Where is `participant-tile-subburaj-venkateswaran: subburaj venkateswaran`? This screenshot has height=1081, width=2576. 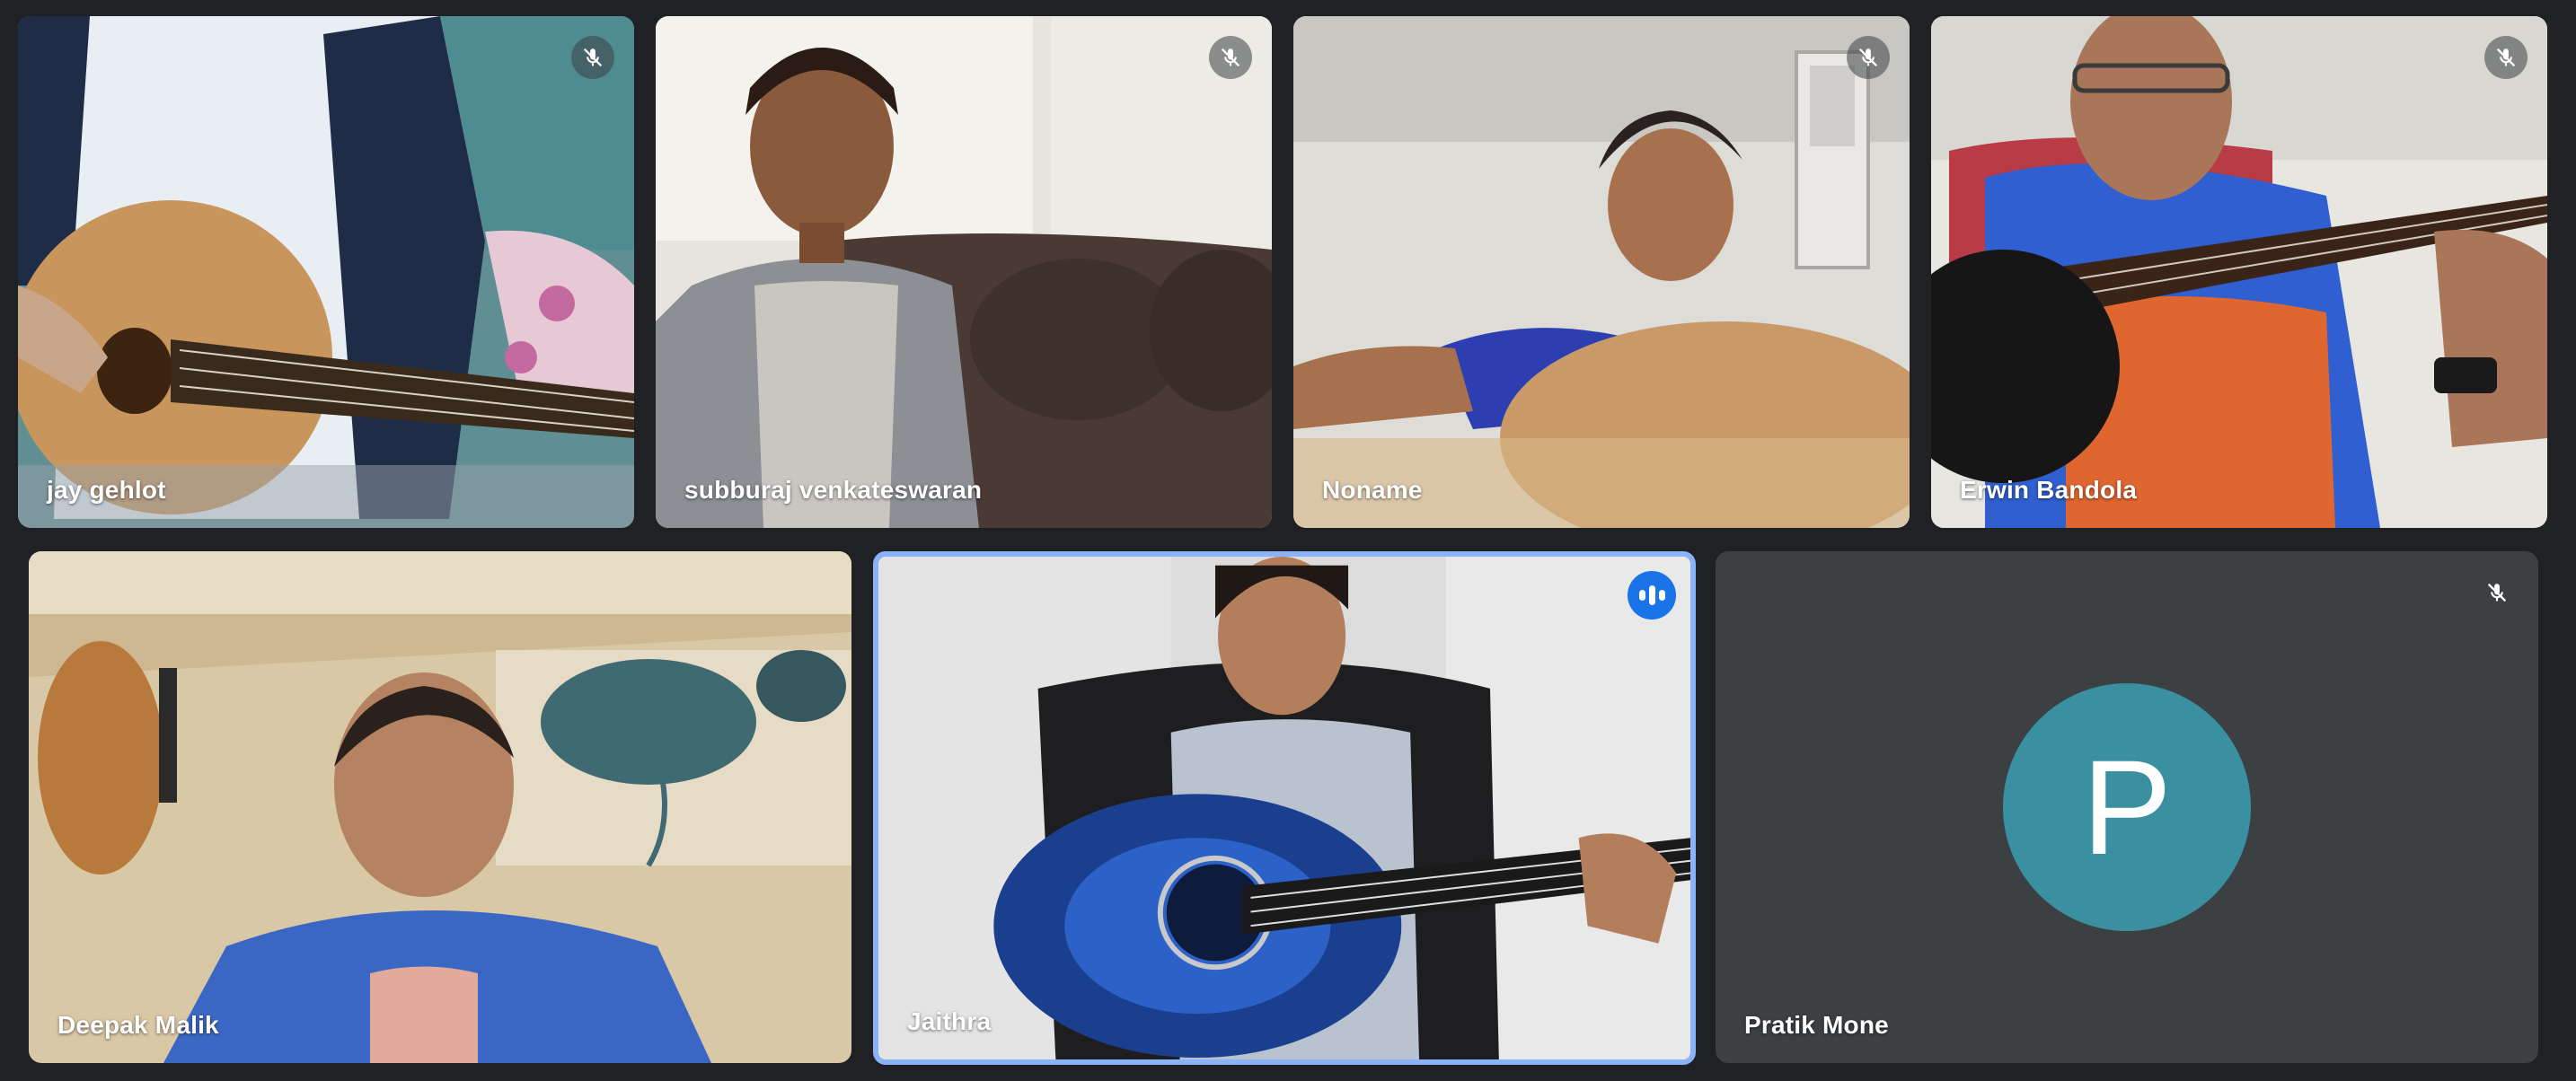 participant-tile-subburaj-venkateswaran: subburaj venkateswaran is located at coordinates (964, 272).